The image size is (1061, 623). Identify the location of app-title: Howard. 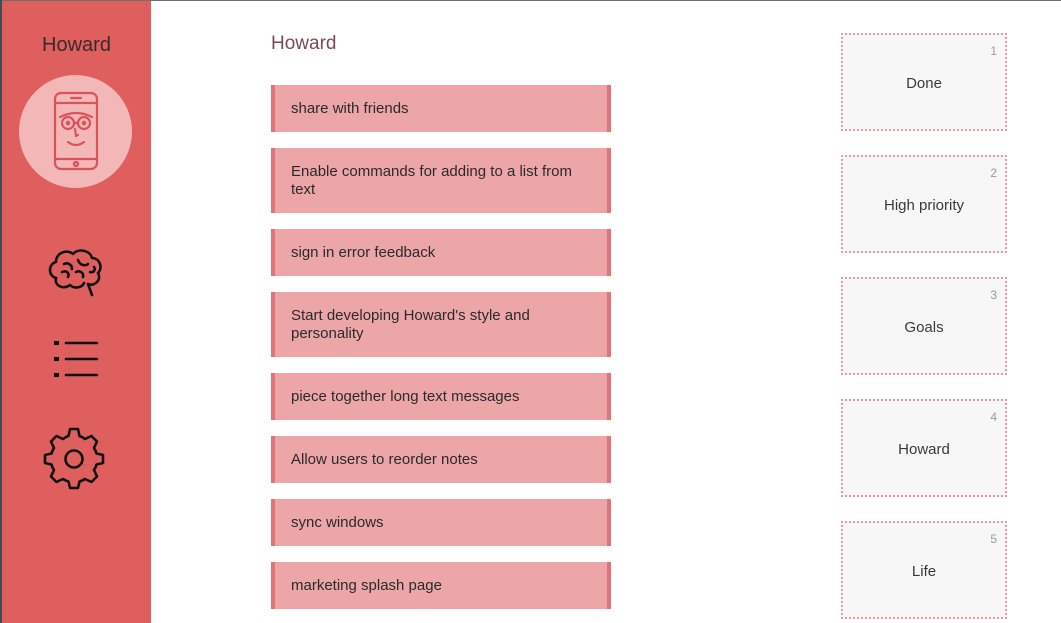
(76, 45).